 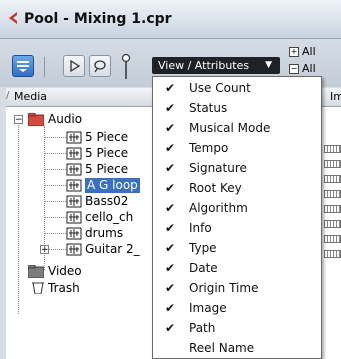 I want to click on menu-item: ✔ Origin Time, so click(x=237, y=288).